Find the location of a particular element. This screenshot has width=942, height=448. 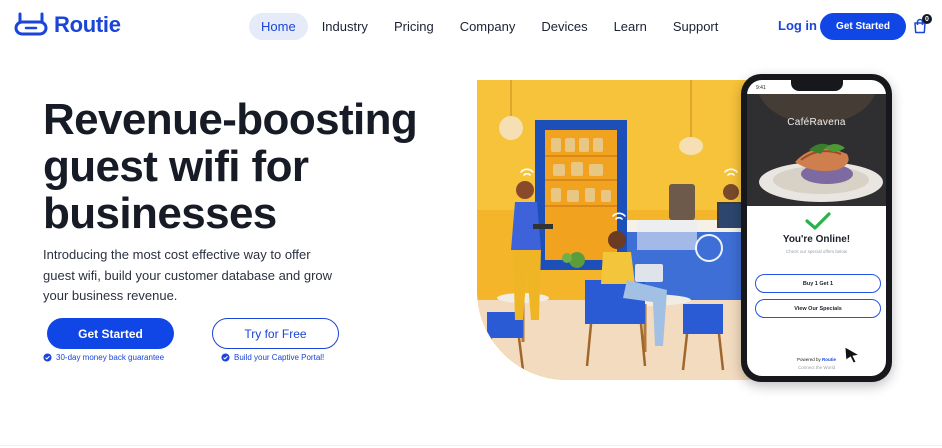

try-for-free-button: Try for Free is located at coordinates (275, 333).